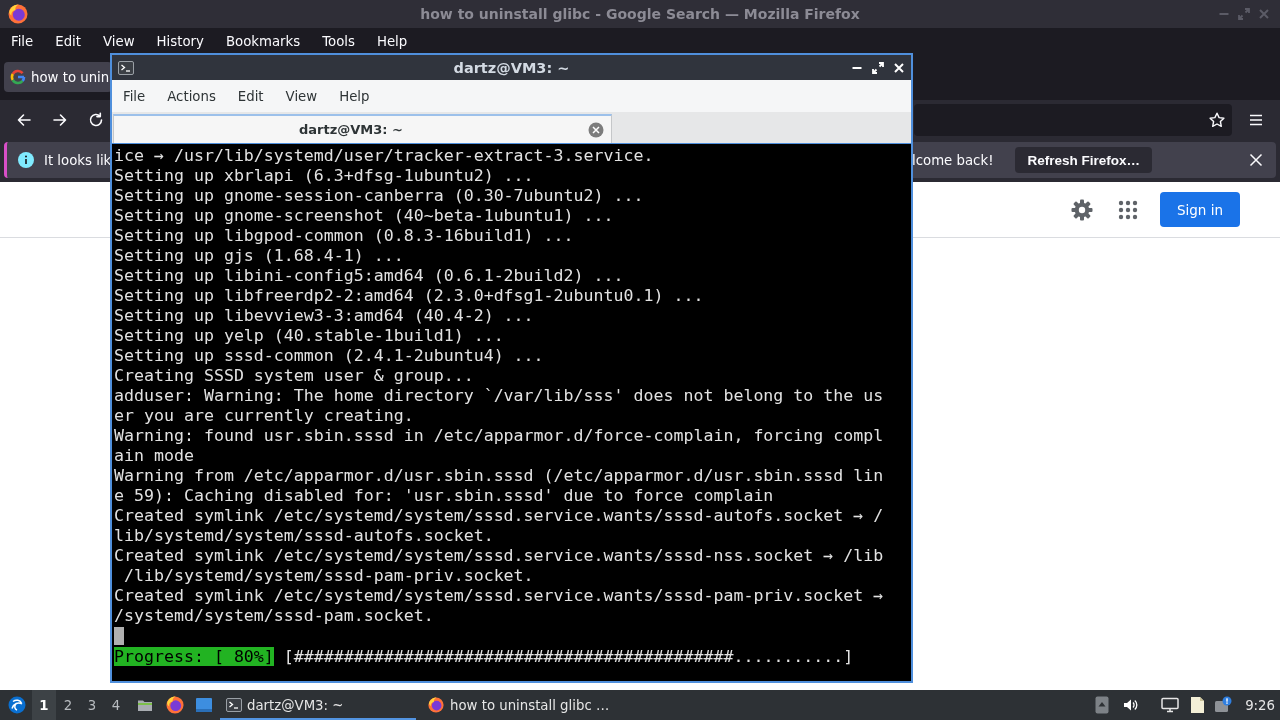  I want to click on close-tab-icon, so click(596, 129).